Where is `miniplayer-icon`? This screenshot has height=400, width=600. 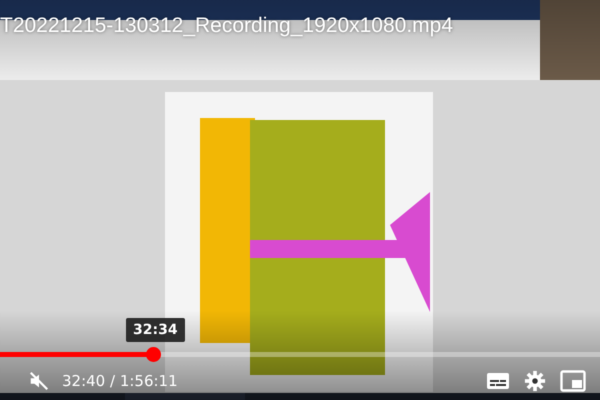 miniplayer-icon is located at coordinates (573, 381).